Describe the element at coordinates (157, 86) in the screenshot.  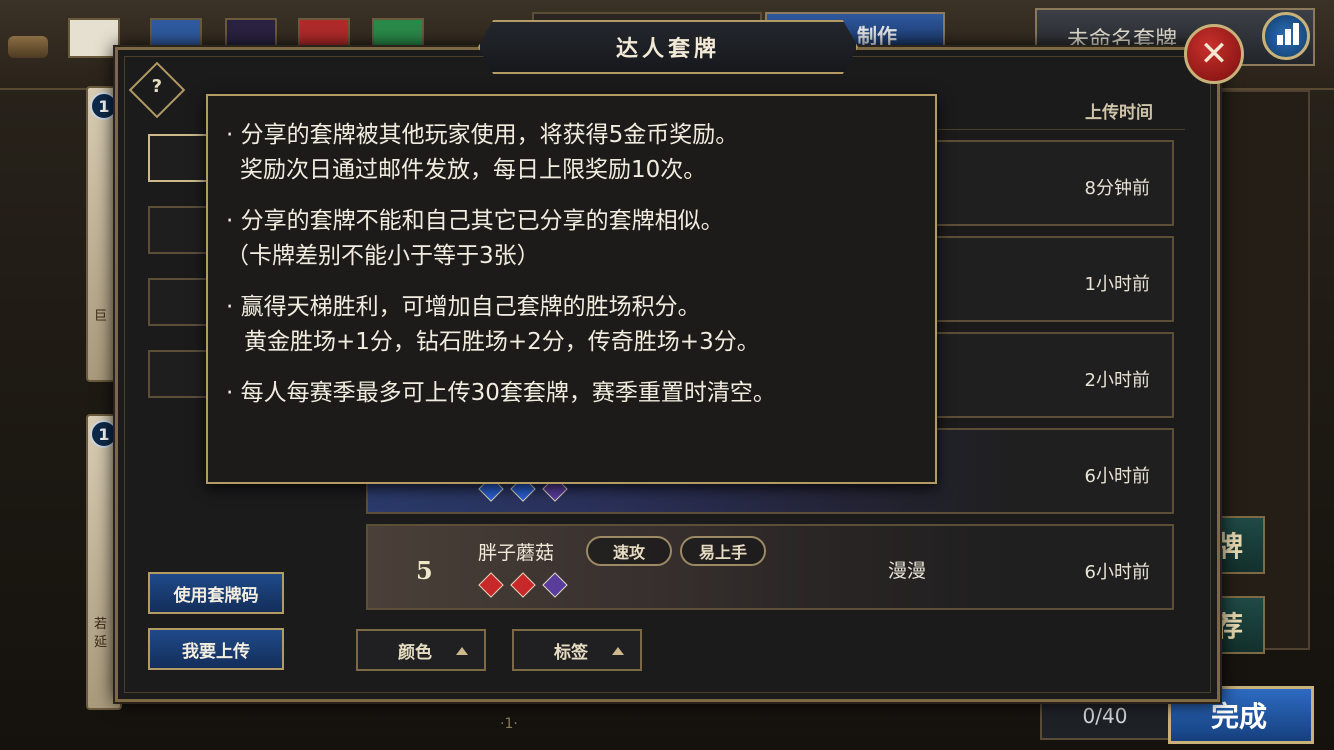
I see `question-mark-icon: ?` at that location.